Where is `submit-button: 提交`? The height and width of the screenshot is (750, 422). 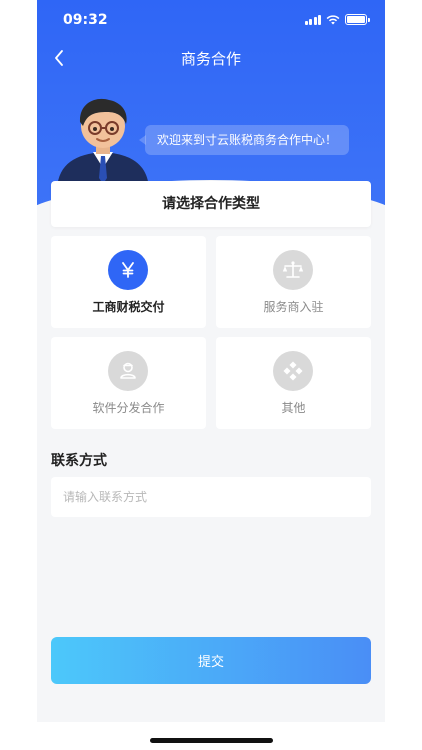 submit-button: 提交 is located at coordinates (211, 660).